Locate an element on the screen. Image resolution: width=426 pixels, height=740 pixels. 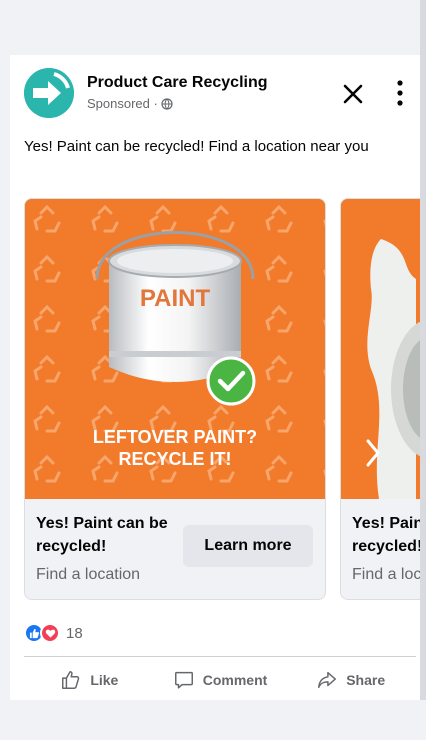
comment-icon is located at coordinates (183, 680).